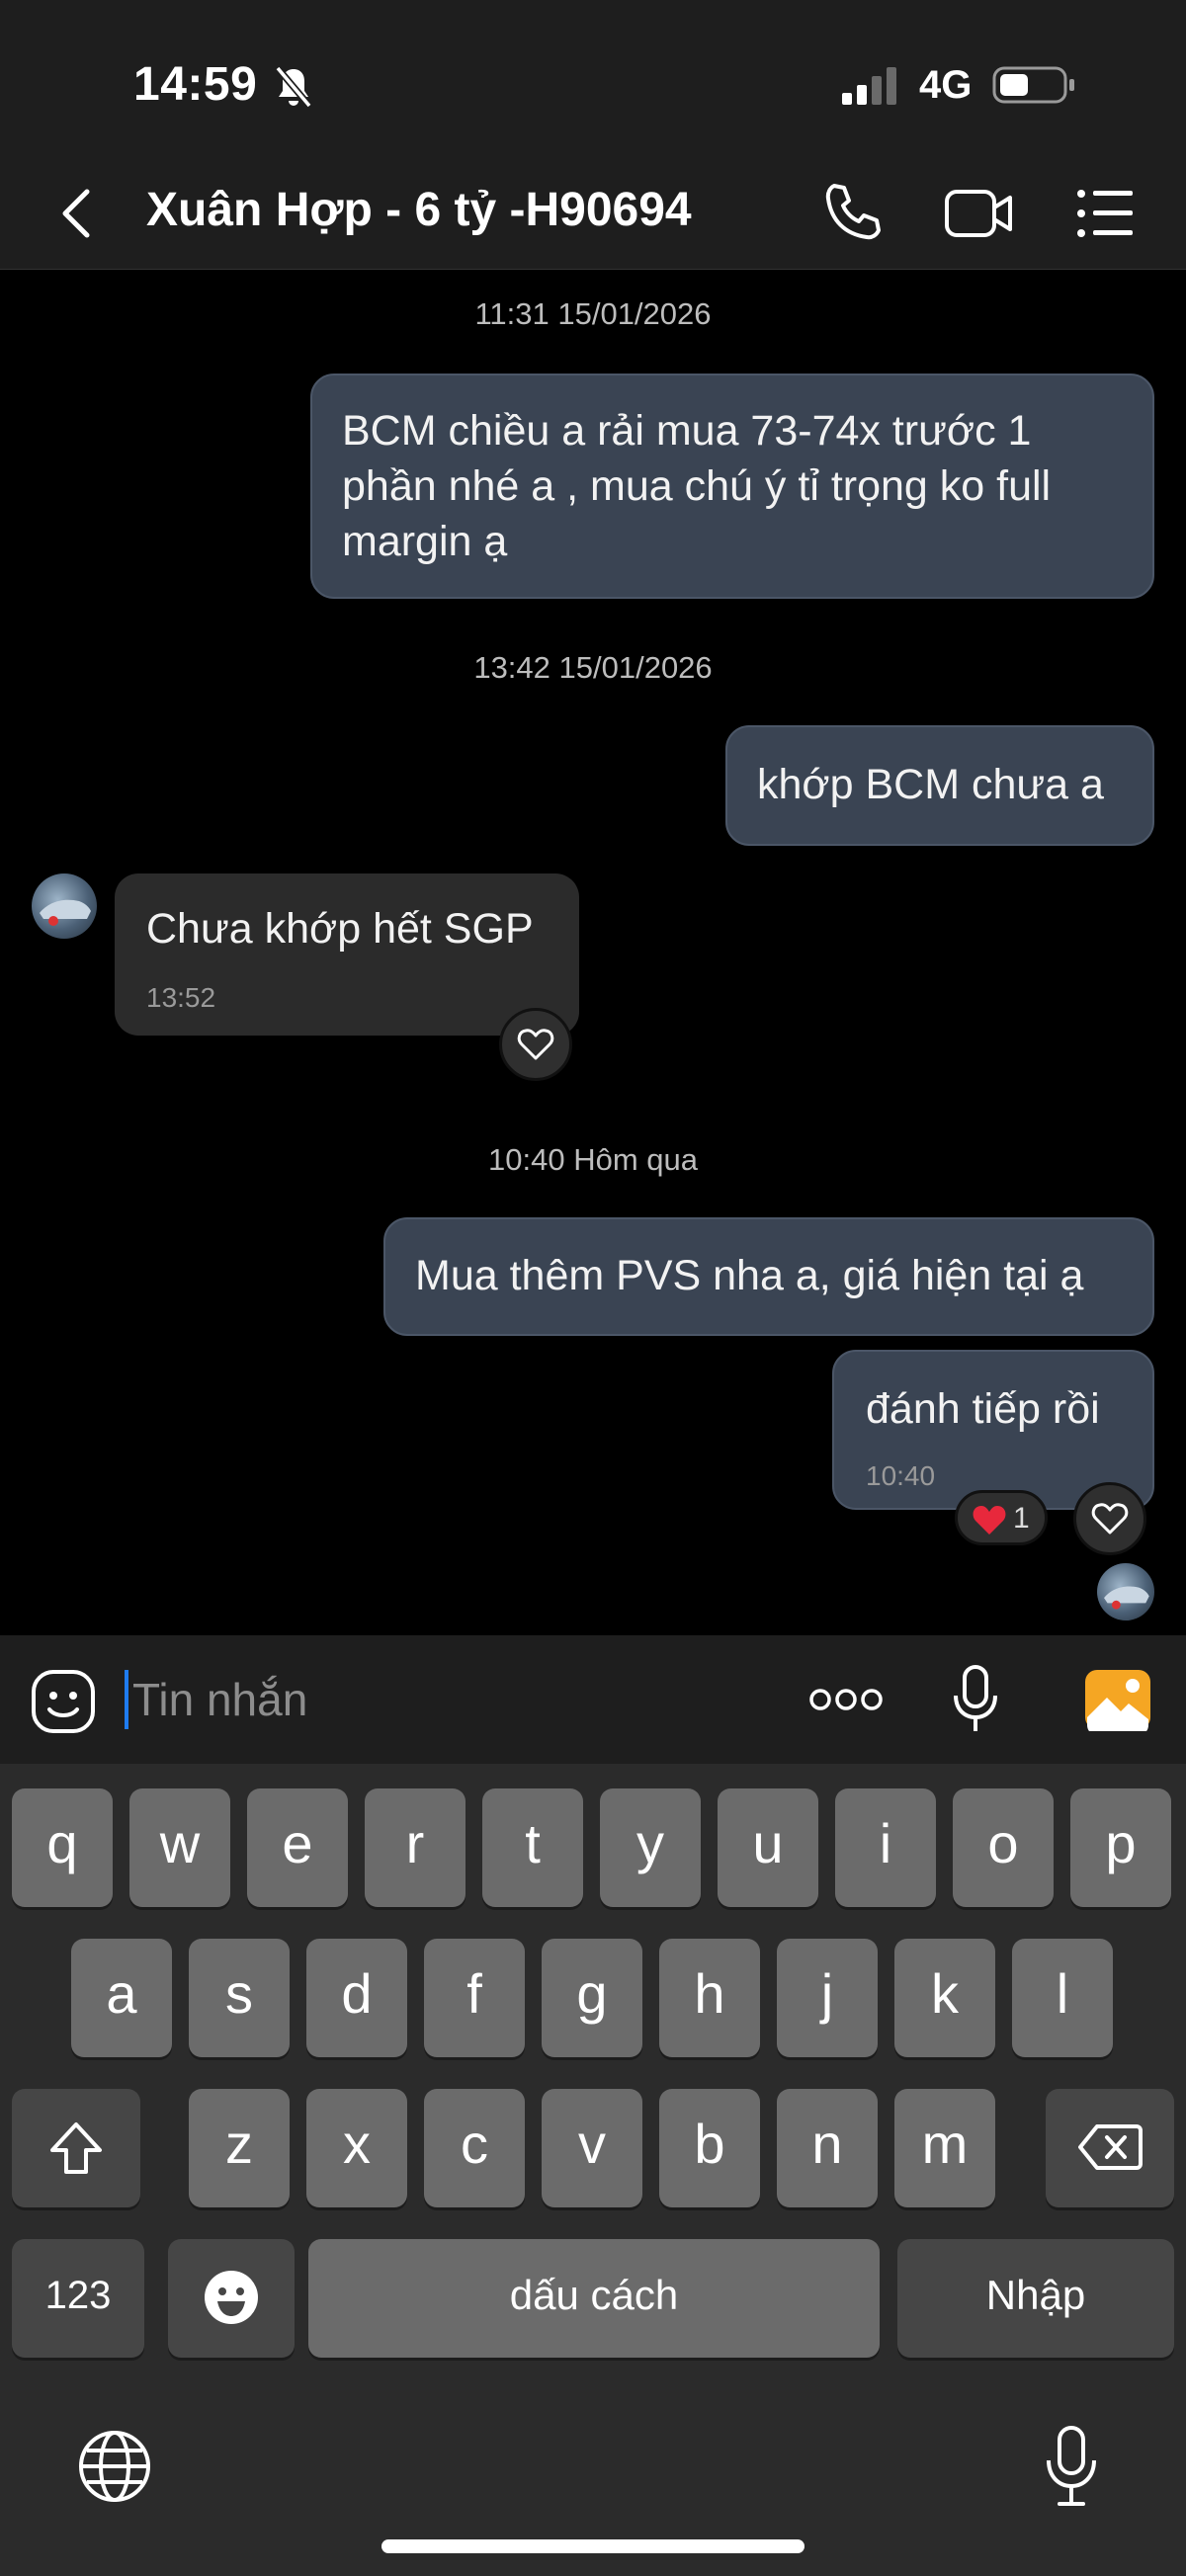 Image resolution: width=1186 pixels, height=2576 pixels. What do you see at coordinates (1003, 1847) in the screenshot?
I see `key-o: o` at bounding box center [1003, 1847].